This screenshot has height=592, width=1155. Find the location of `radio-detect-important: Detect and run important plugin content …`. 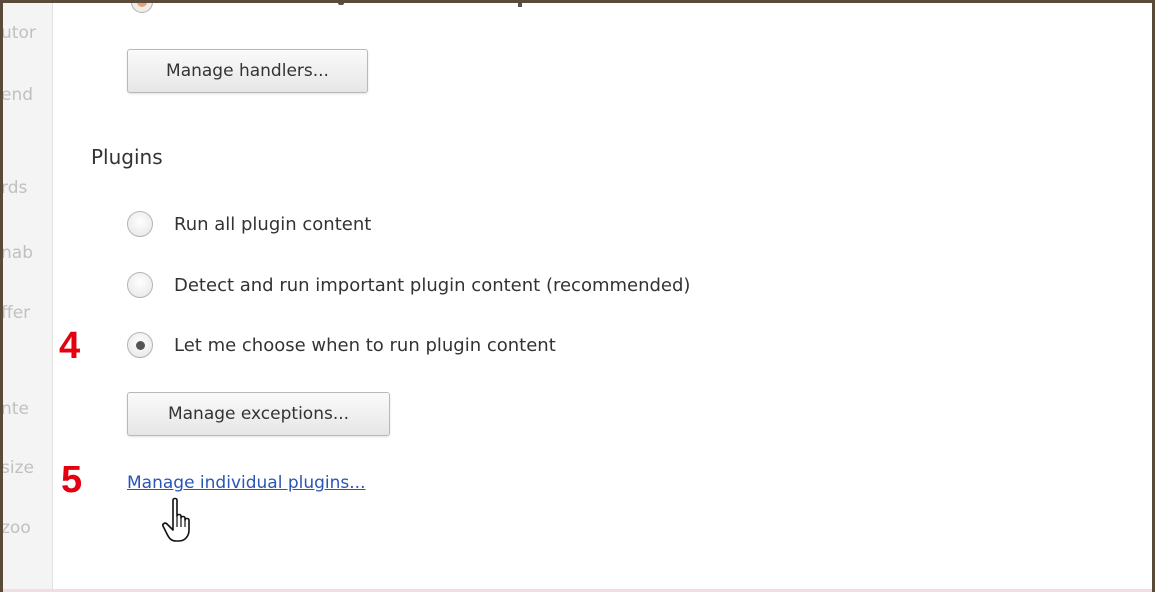

radio-detect-important: Detect and run important plugin content … is located at coordinates (408, 285).